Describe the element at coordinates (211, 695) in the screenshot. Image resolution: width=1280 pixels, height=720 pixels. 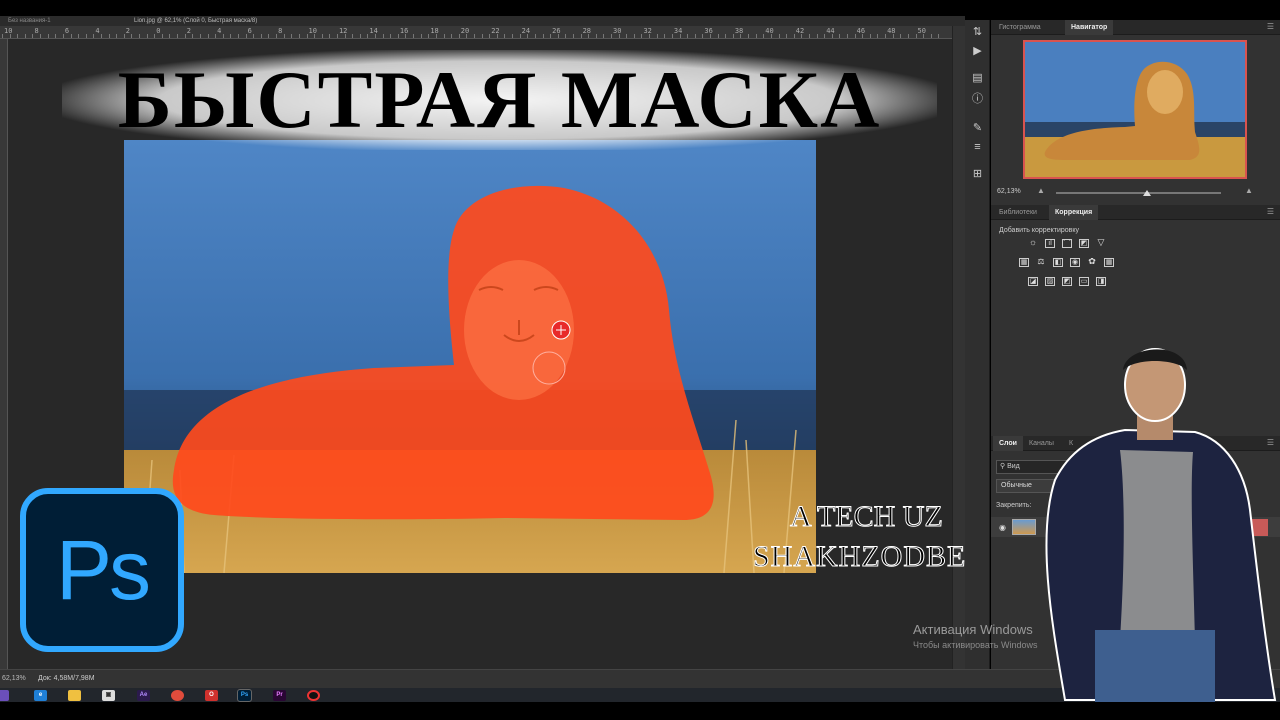
I see `opera-icon: O` at that location.